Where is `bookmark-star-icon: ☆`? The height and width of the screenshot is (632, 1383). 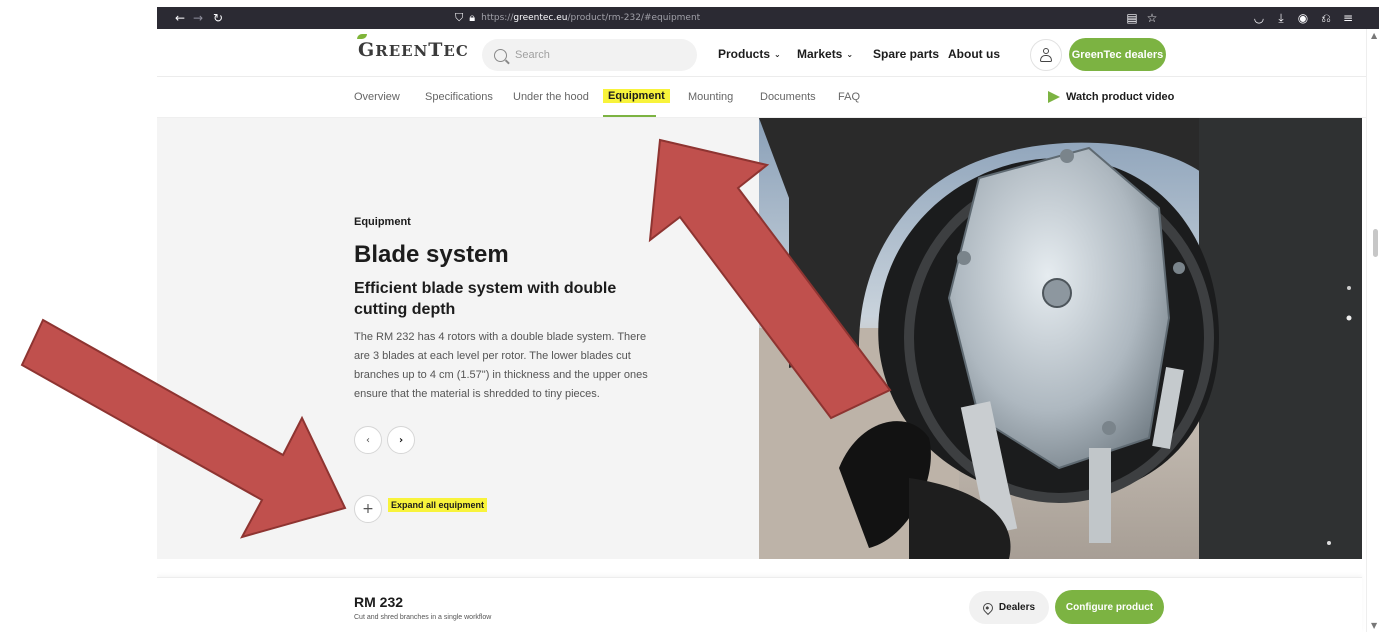
bookmark-star-icon: ☆ is located at coordinates (1152, 18).